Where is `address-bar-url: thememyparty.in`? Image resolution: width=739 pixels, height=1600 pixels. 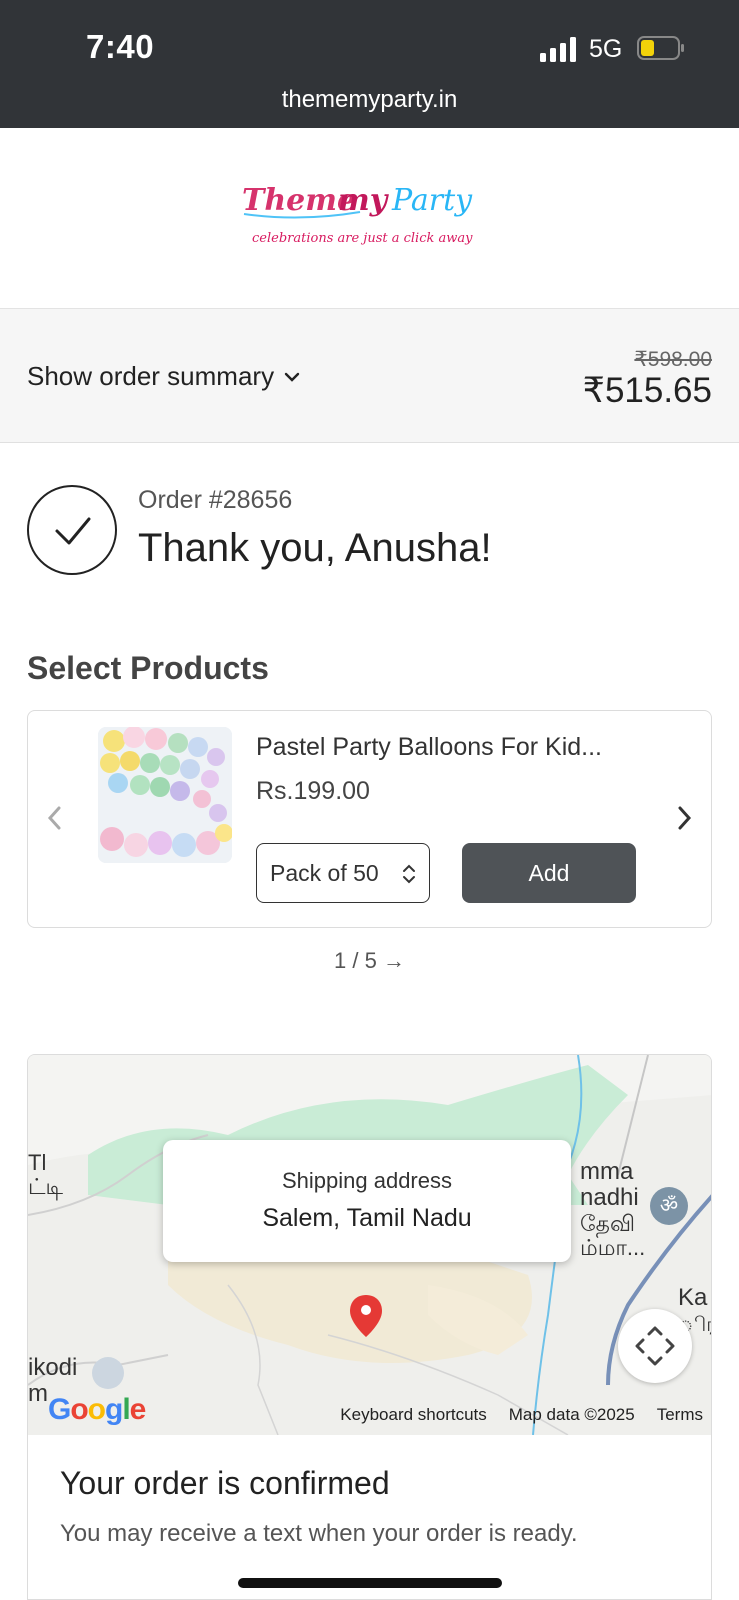
address-bar-url: thememyparty.in is located at coordinates (369, 100).